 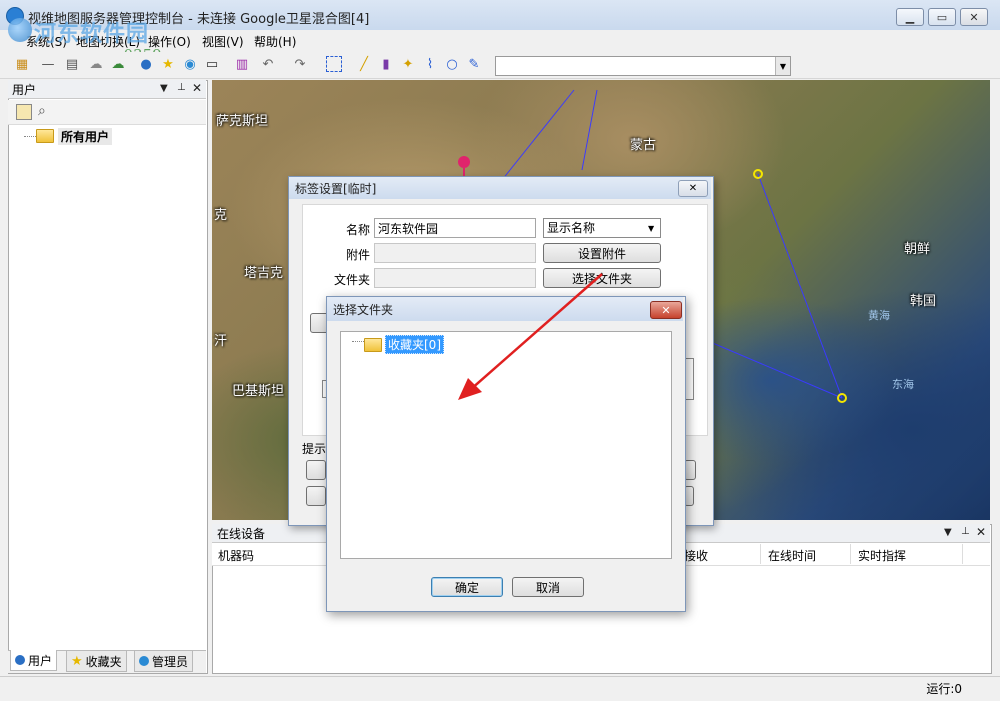 I want to click on globe-icon: ◉, so click(x=190, y=64).